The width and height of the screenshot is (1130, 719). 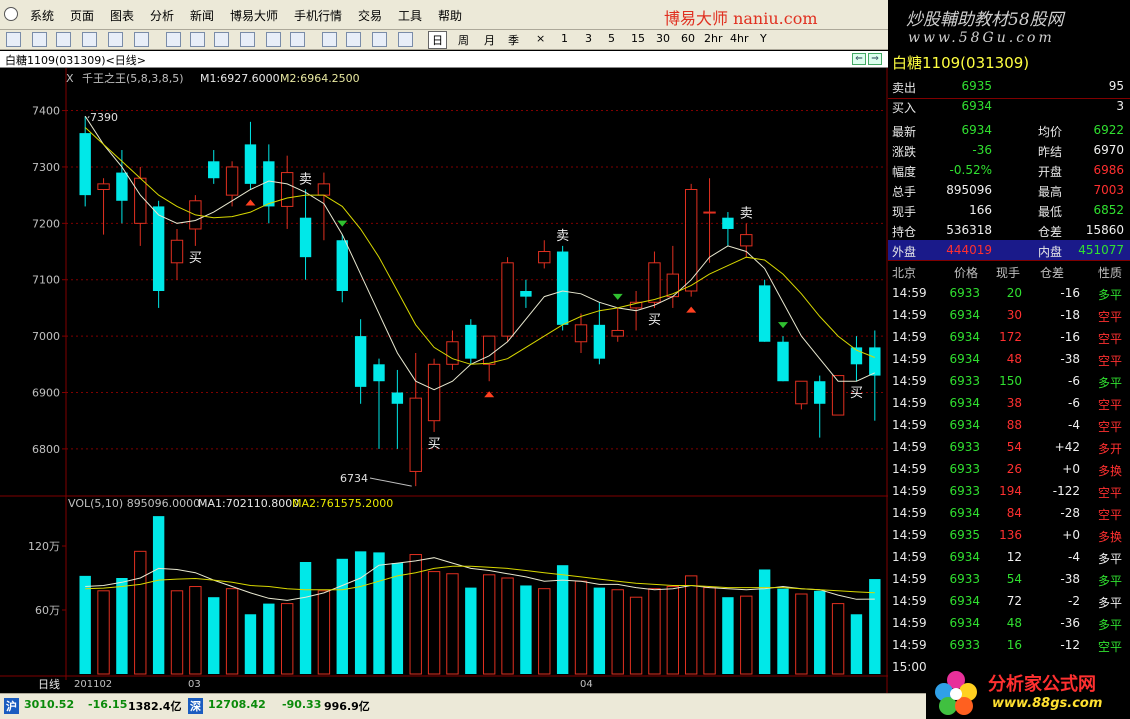 What do you see at coordinates (1070, 315) in the screenshot?
I see `tick-oi-change: -18` at bounding box center [1070, 315].